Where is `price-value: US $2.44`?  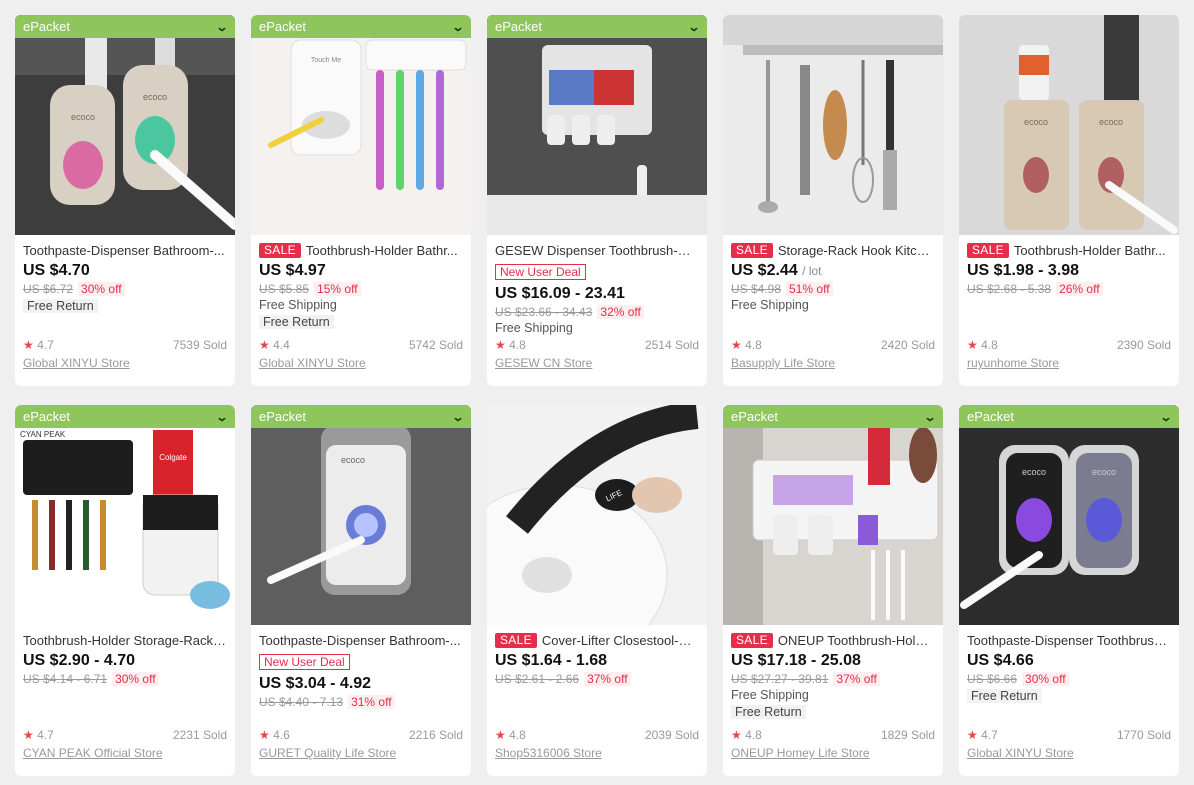 price-value: US $2.44 is located at coordinates (764, 270).